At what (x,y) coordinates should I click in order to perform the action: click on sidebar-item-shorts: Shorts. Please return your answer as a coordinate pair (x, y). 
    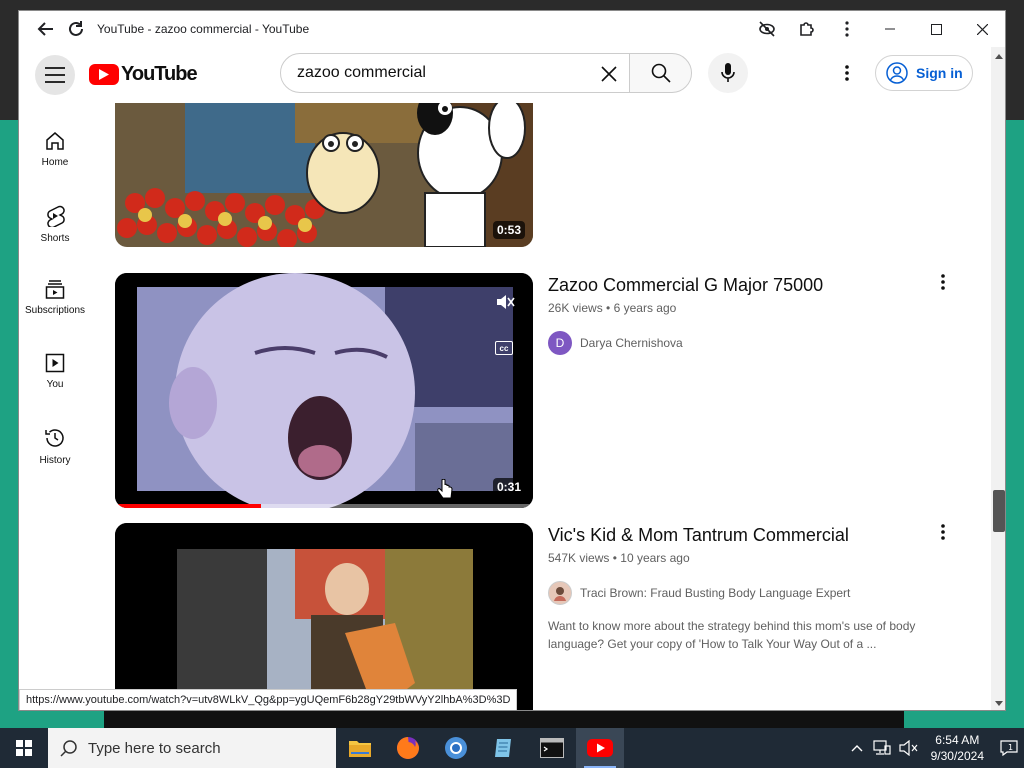
    Looking at the image, I should click on (55, 226).